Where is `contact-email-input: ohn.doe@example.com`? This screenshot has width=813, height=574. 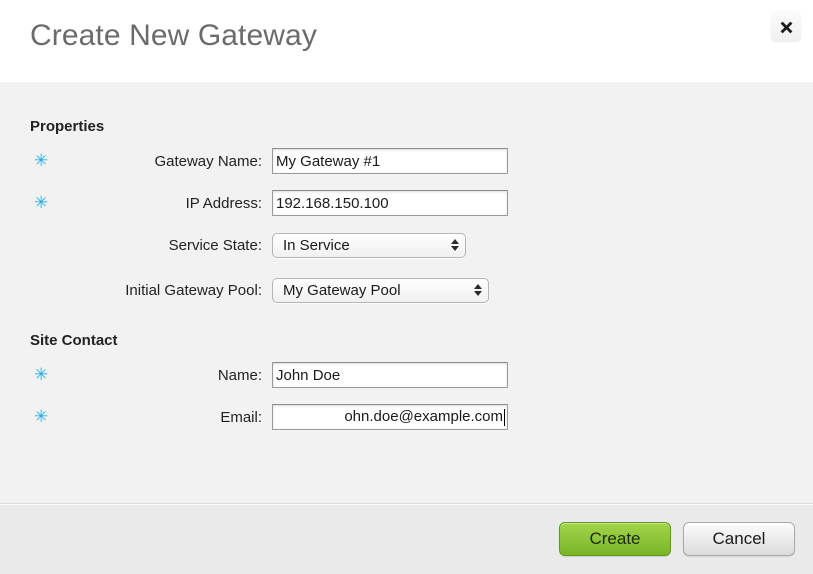
contact-email-input: ohn.doe@example.com is located at coordinates (390, 417).